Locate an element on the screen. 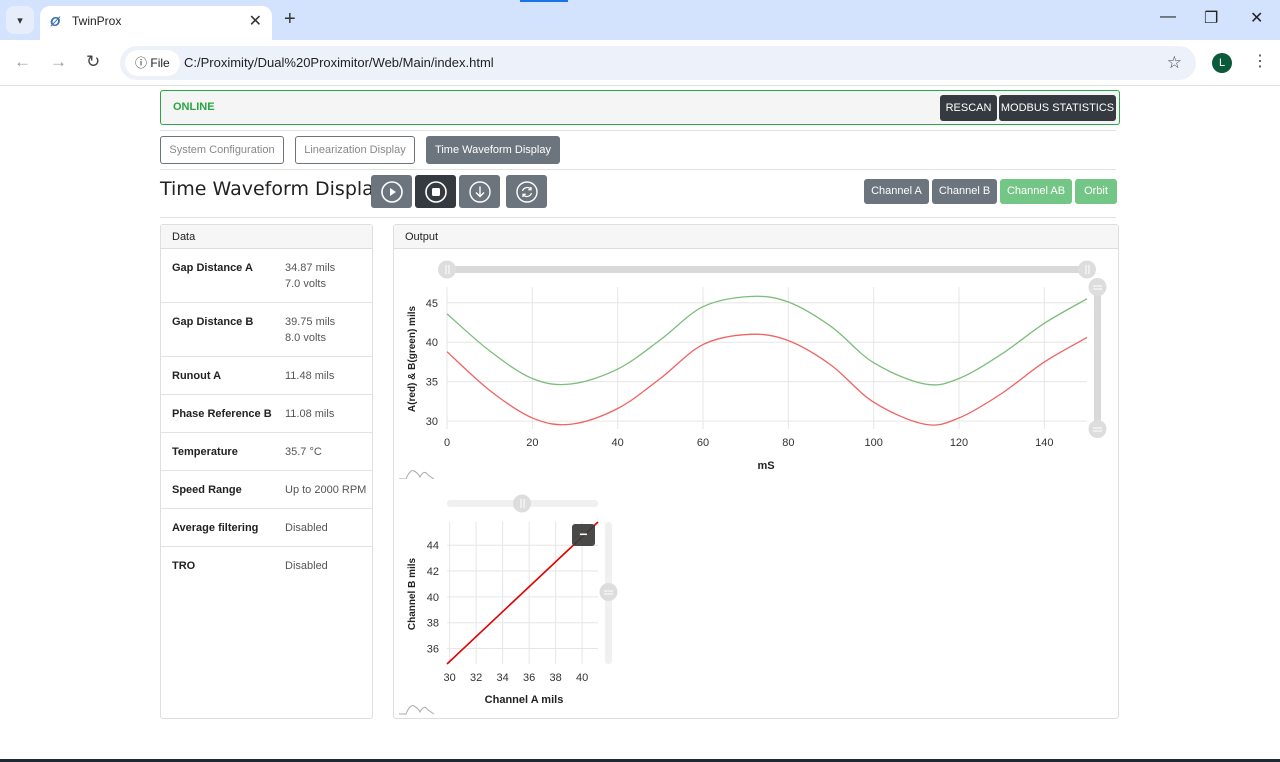 The height and width of the screenshot is (762, 1280). data-row-gap-distance-b: Gap Distance B 39.75 mils 8.0 volts is located at coordinates (266, 330).